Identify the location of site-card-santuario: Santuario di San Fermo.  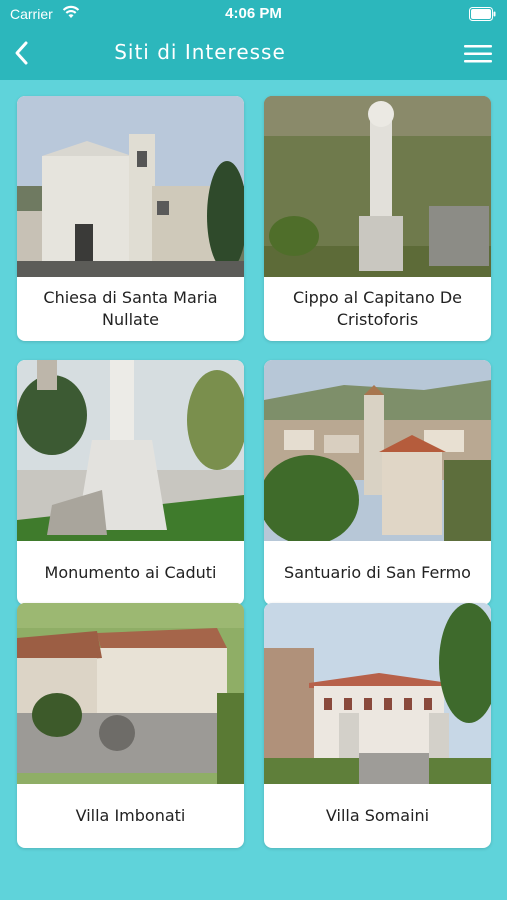
(377, 482).